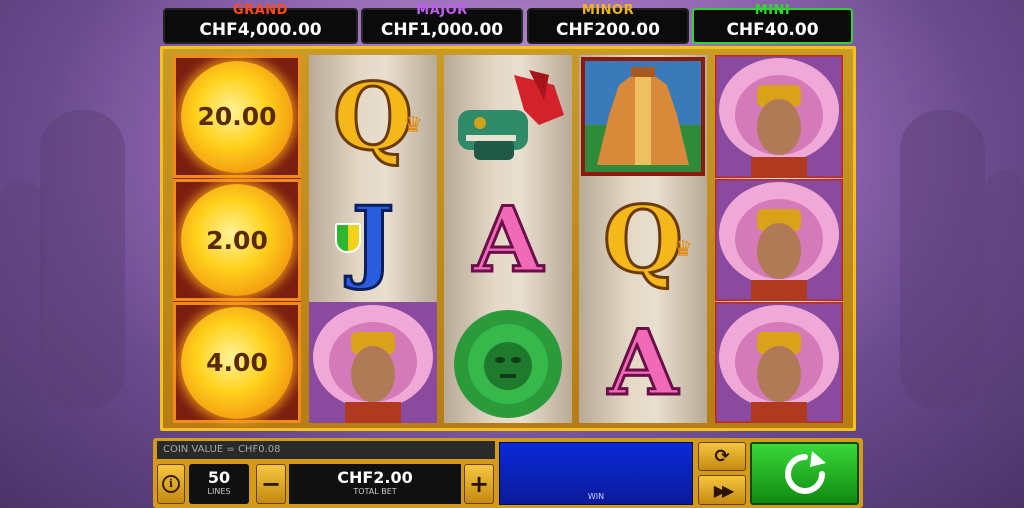 The height and width of the screenshot is (508, 1024). I want to click on sun-coin-value: 20.00, so click(237, 116).